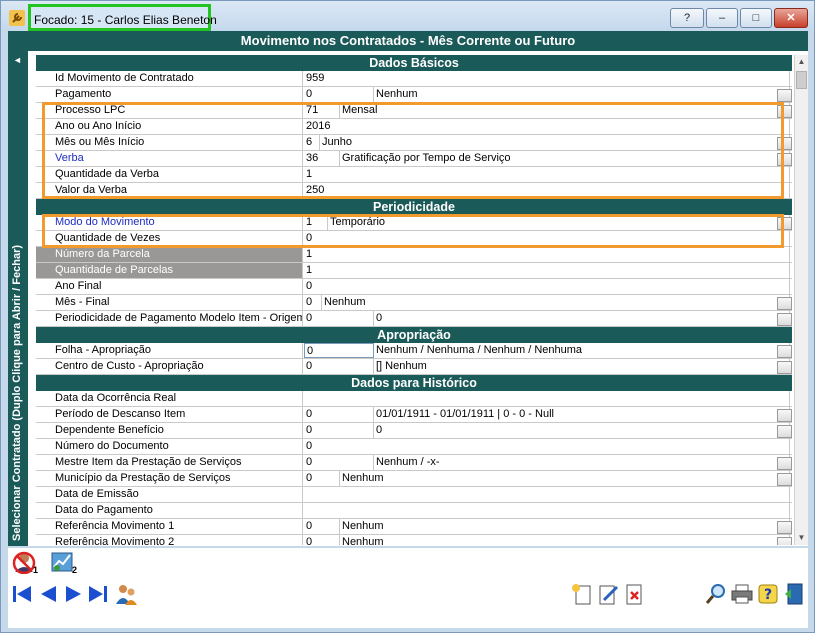 This screenshot has height=633, width=815. What do you see at coordinates (547, 126) in the screenshot?
I see `row-value: 2016` at bounding box center [547, 126].